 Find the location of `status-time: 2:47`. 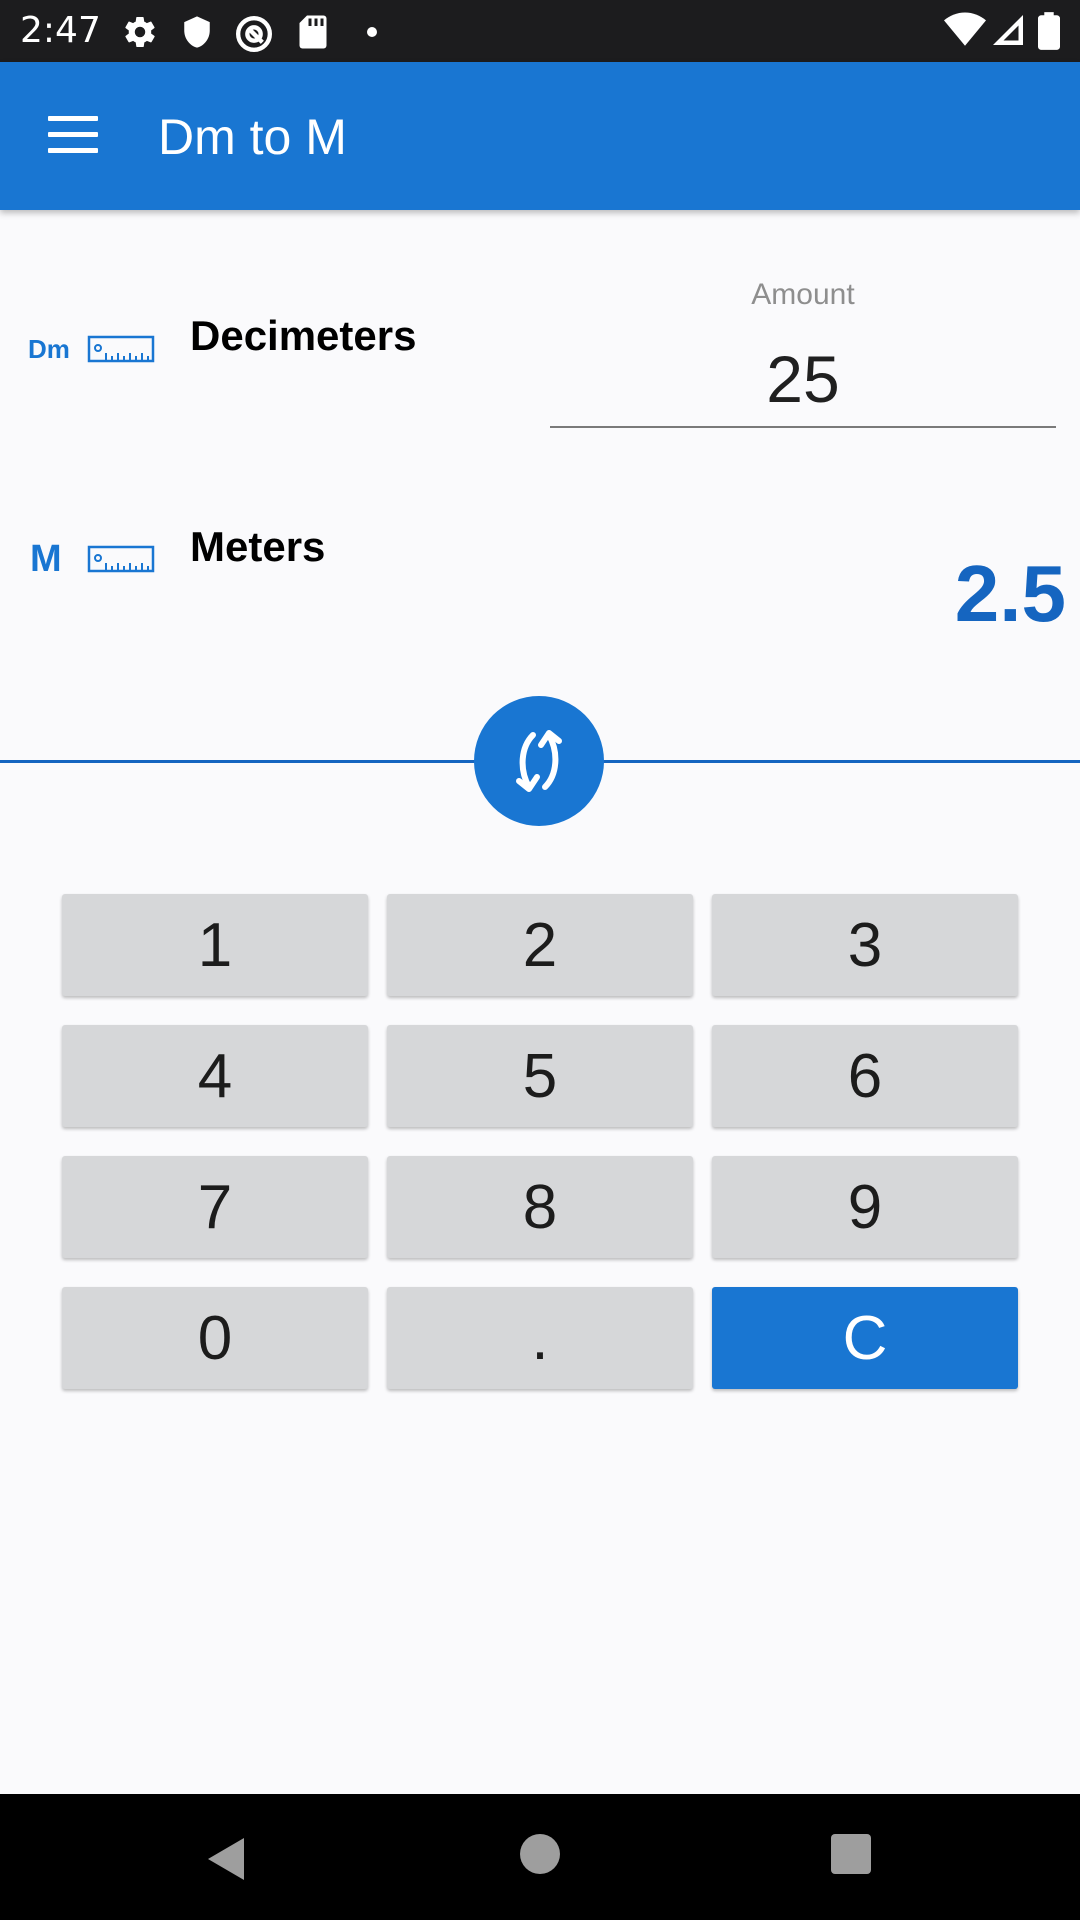

status-time: 2:47 is located at coordinates (60, 30).